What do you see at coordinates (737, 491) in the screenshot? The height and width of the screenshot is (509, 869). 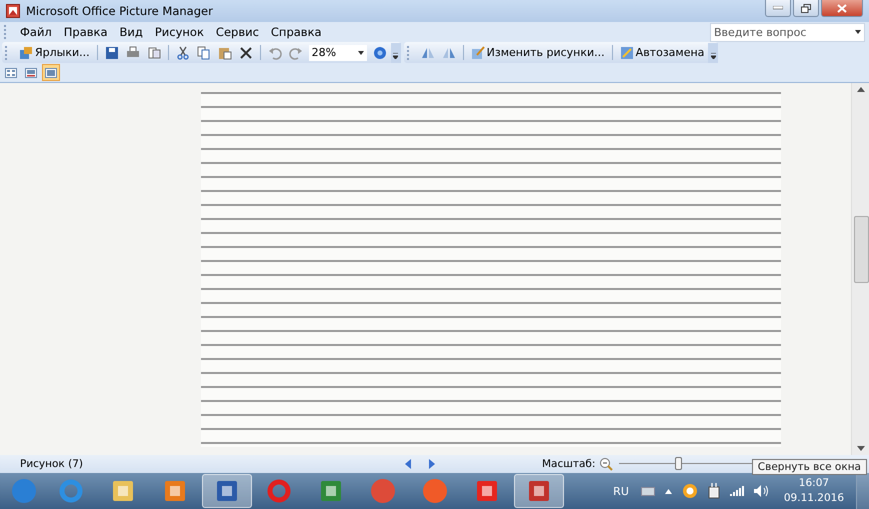 I see `signal-bars-icon` at bounding box center [737, 491].